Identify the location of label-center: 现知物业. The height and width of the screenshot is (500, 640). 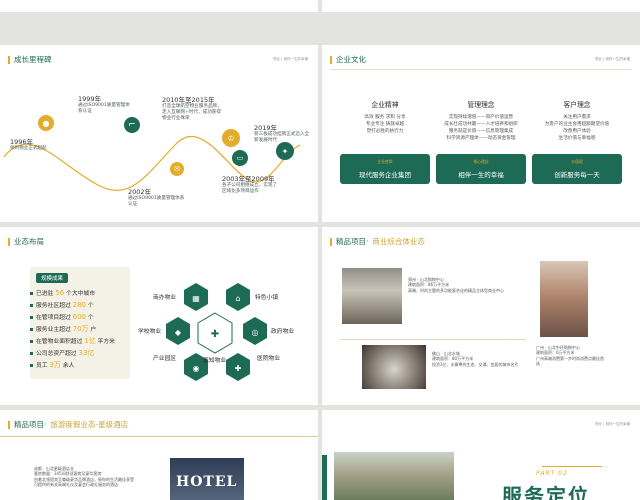
(215, 361).